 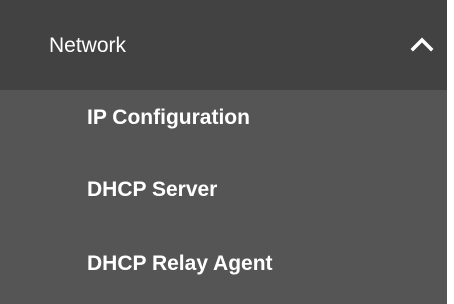 What do you see at coordinates (450, 152) in the screenshot?
I see `panel-edge` at bounding box center [450, 152].